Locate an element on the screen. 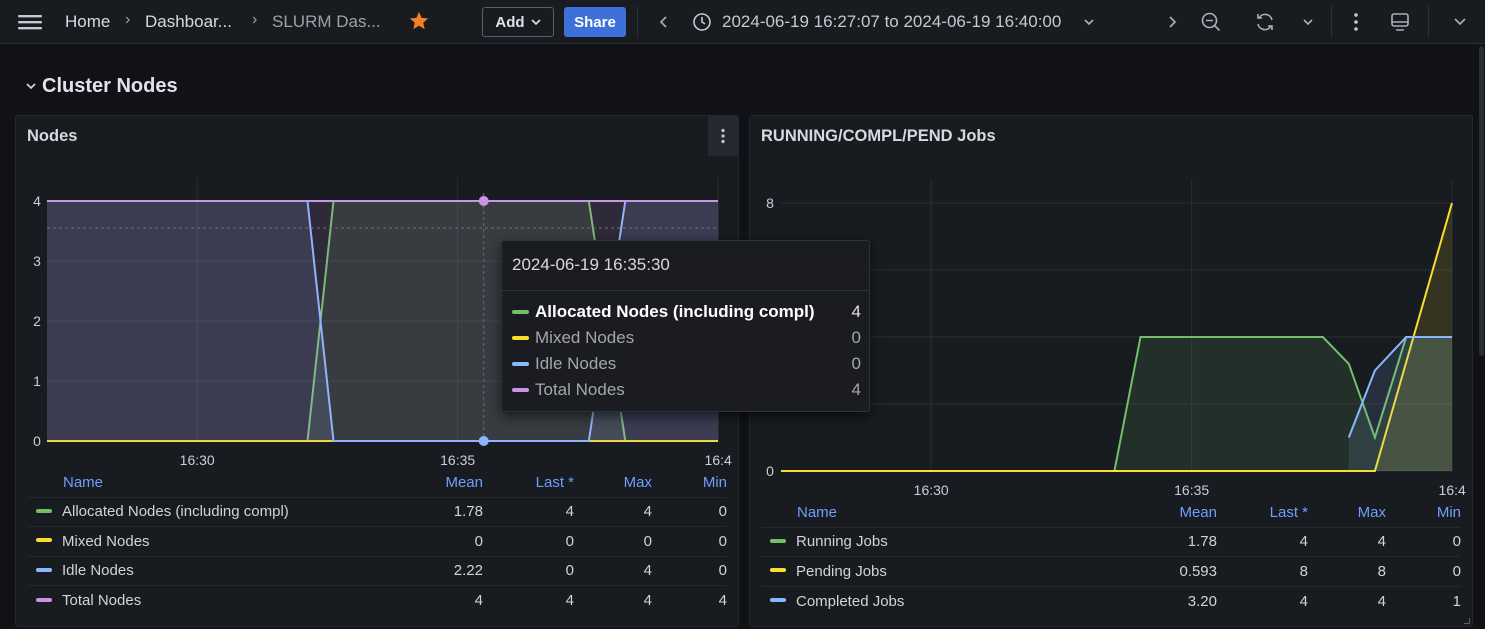 The width and height of the screenshot is (1485, 629). chevron-left-icon is located at coordinates (664, 22).